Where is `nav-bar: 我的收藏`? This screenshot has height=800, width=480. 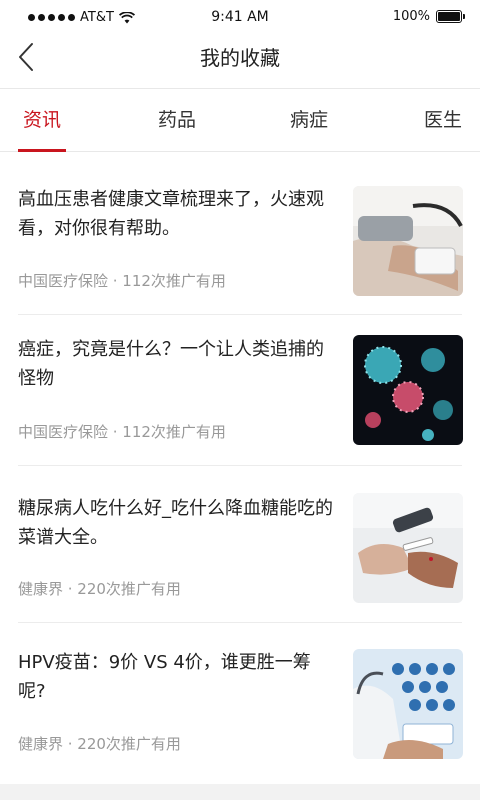 nav-bar: 我的收藏 is located at coordinates (240, 62).